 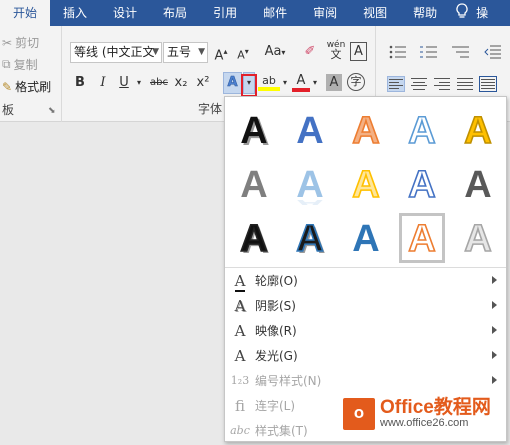 I want to click on tab-help: 帮助, so click(x=425, y=13).